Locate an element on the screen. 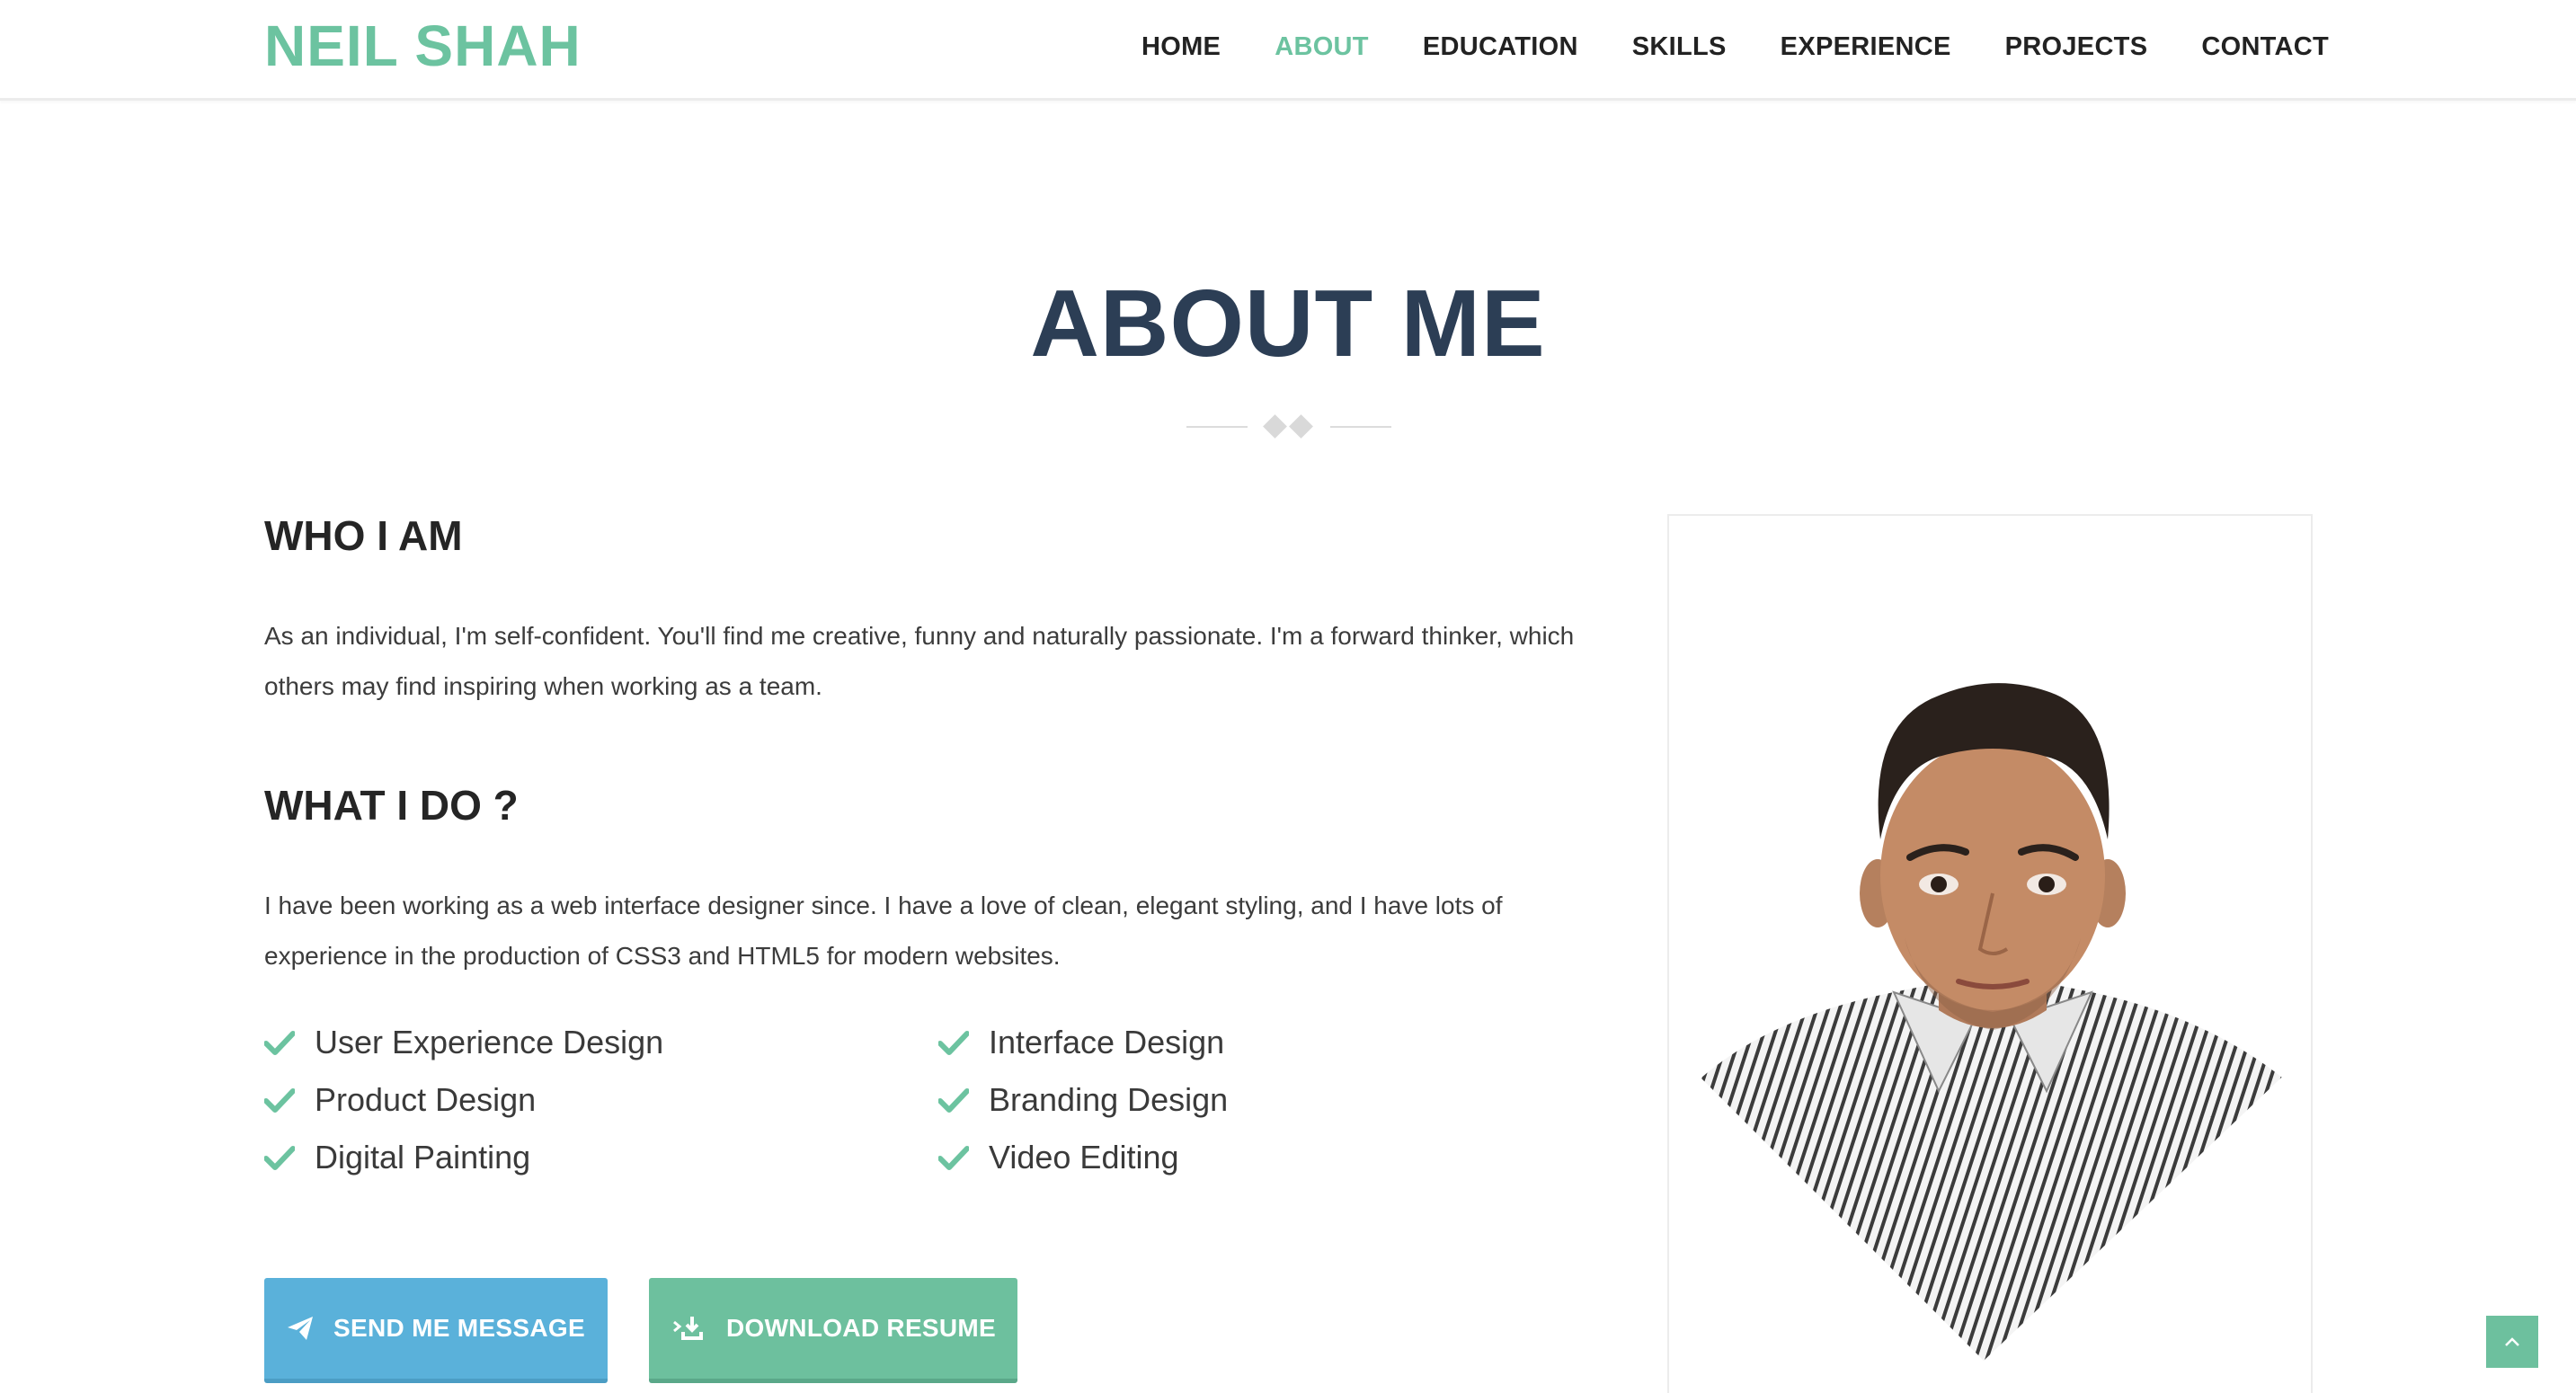 The image size is (2576, 1393). divider-line-left is located at coordinates (1217, 427).